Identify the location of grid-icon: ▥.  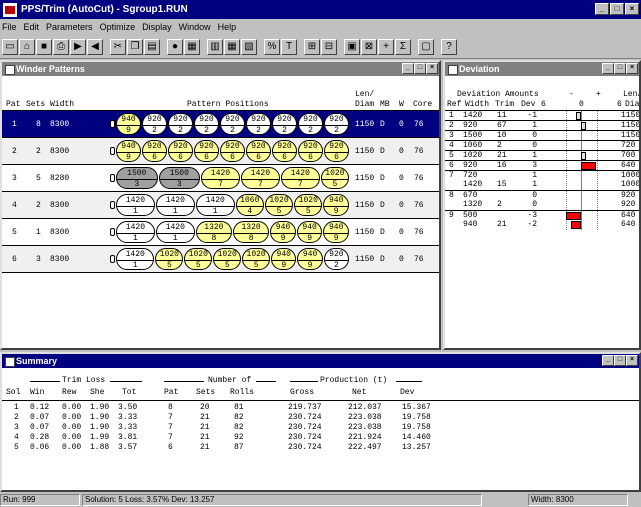
(215, 46).